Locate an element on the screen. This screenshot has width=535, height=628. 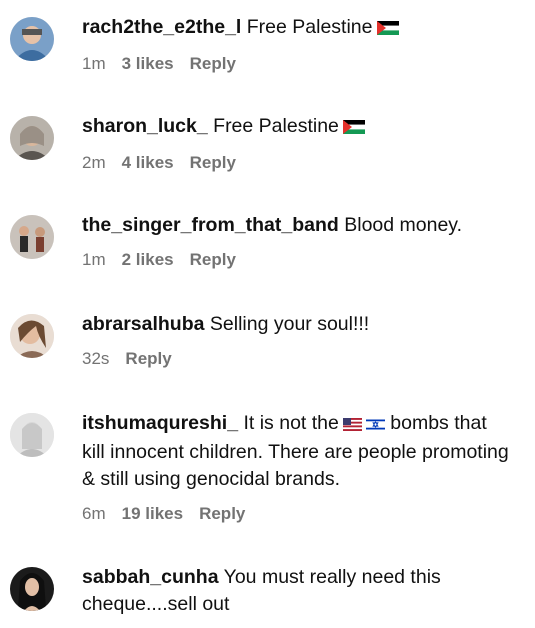
likes-count: 19 likes is located at coordinates (152, 513).